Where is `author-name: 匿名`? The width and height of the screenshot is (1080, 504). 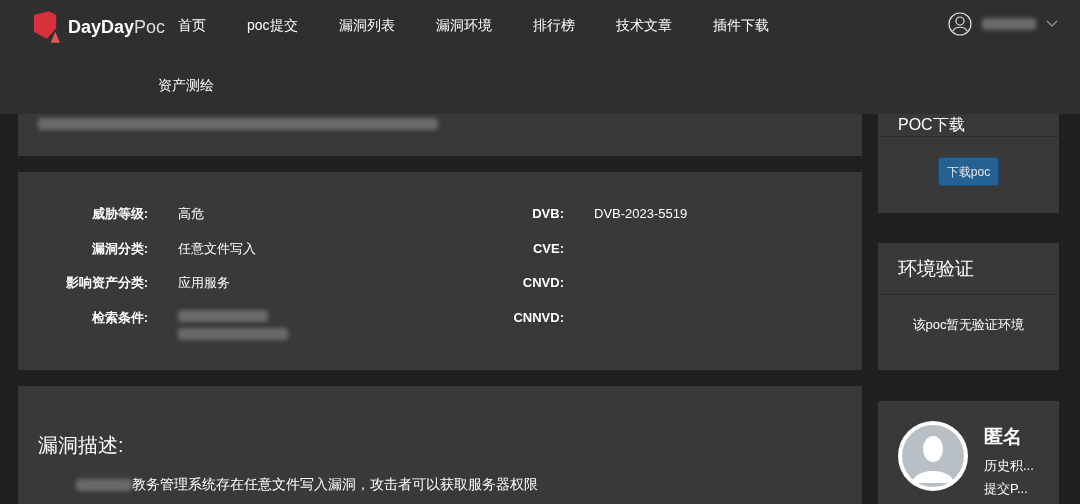
author-name: 匿名 is located at coordinates (1003, 437).